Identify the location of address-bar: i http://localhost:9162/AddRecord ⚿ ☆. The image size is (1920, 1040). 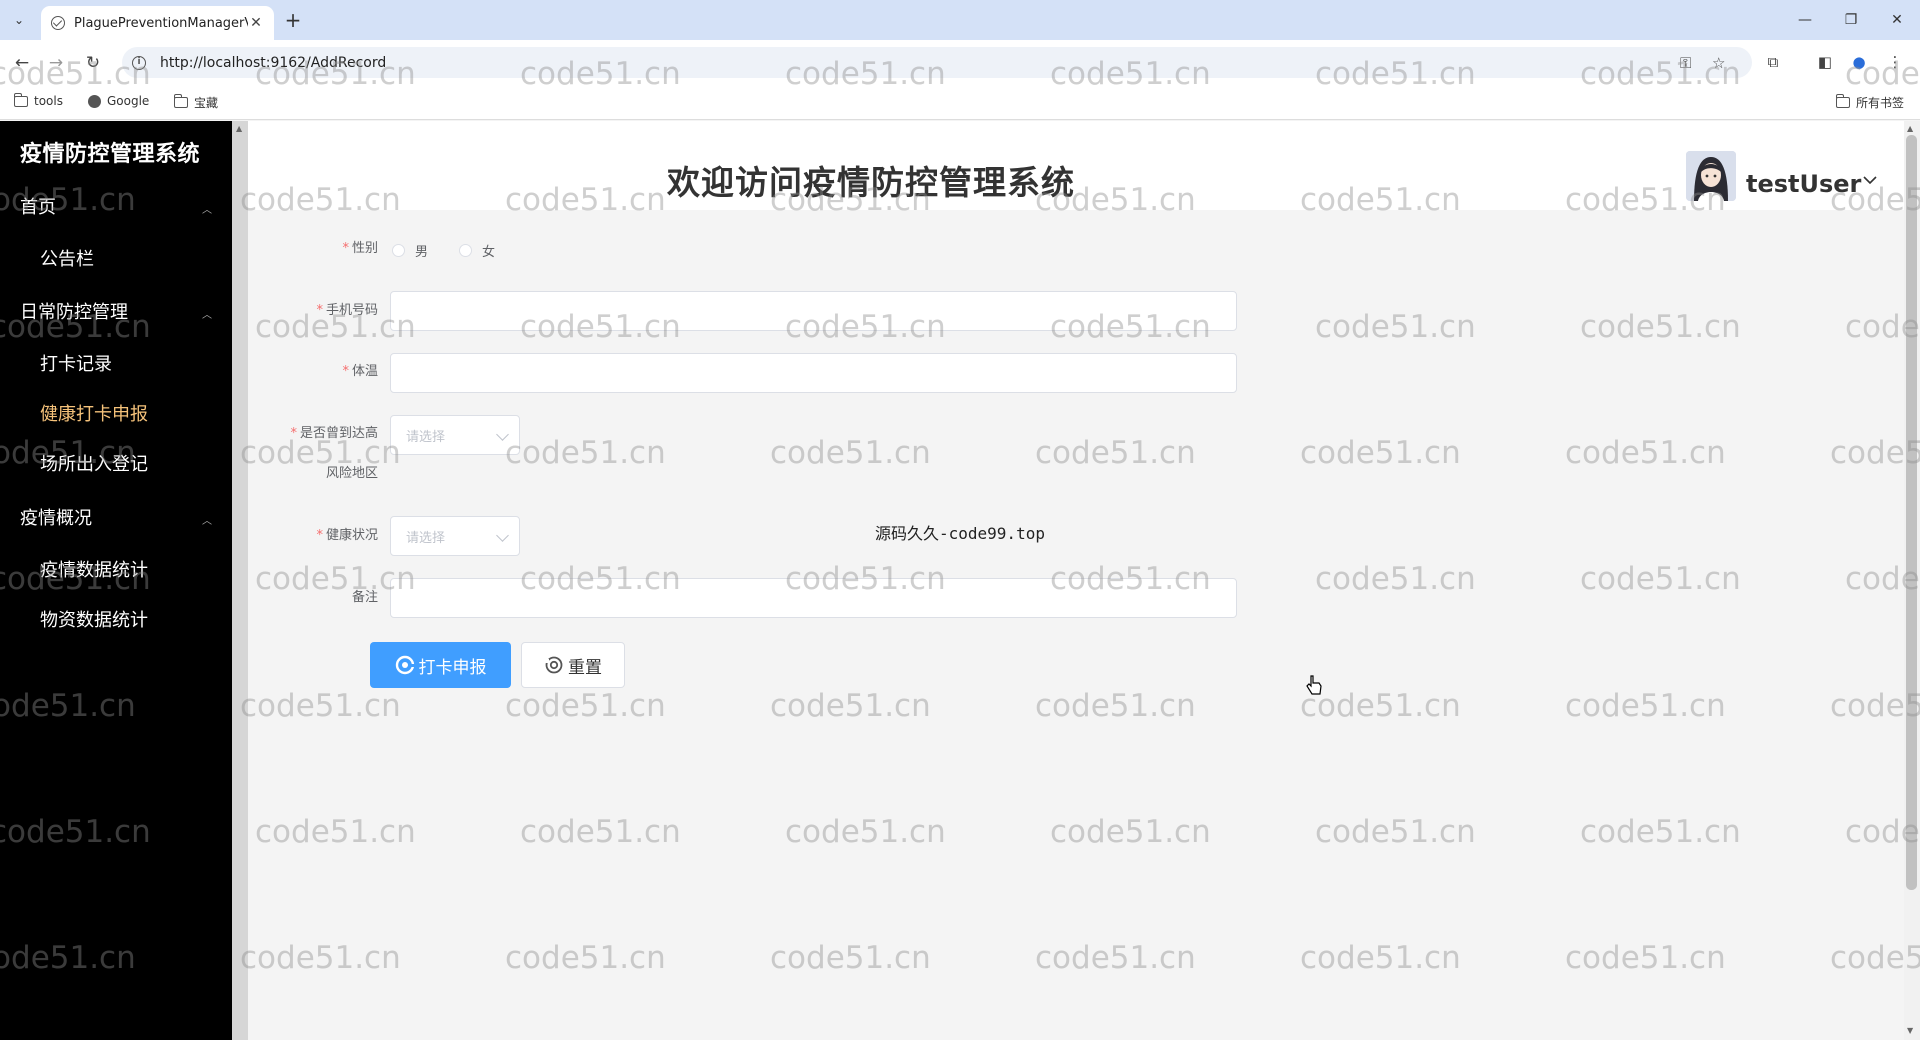
(937, 62).